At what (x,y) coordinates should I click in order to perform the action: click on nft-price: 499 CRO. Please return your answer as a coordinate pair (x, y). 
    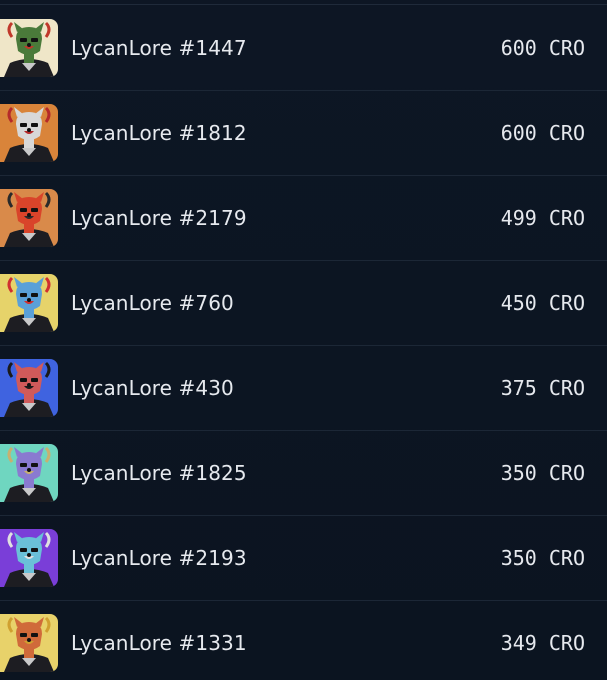
    Looking at the image, I should click on (542, 218).